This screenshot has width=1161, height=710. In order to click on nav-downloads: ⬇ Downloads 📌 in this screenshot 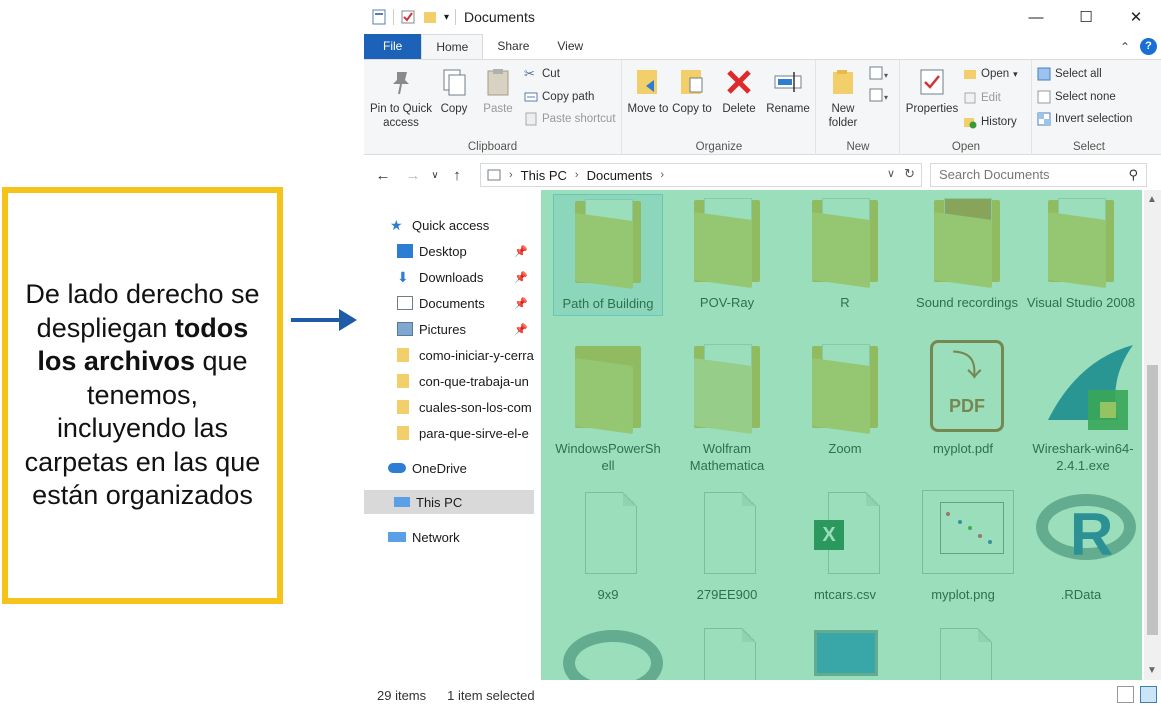, I will do `click(449, 277)`.